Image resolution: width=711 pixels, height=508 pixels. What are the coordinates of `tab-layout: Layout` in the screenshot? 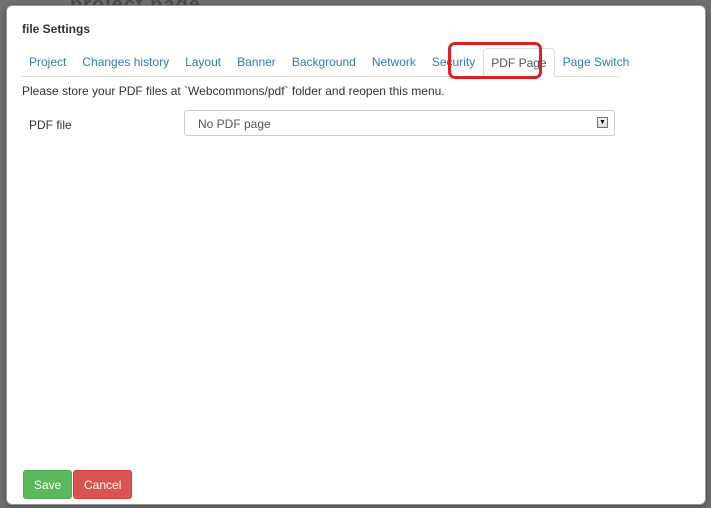 It's located at (203, 62).